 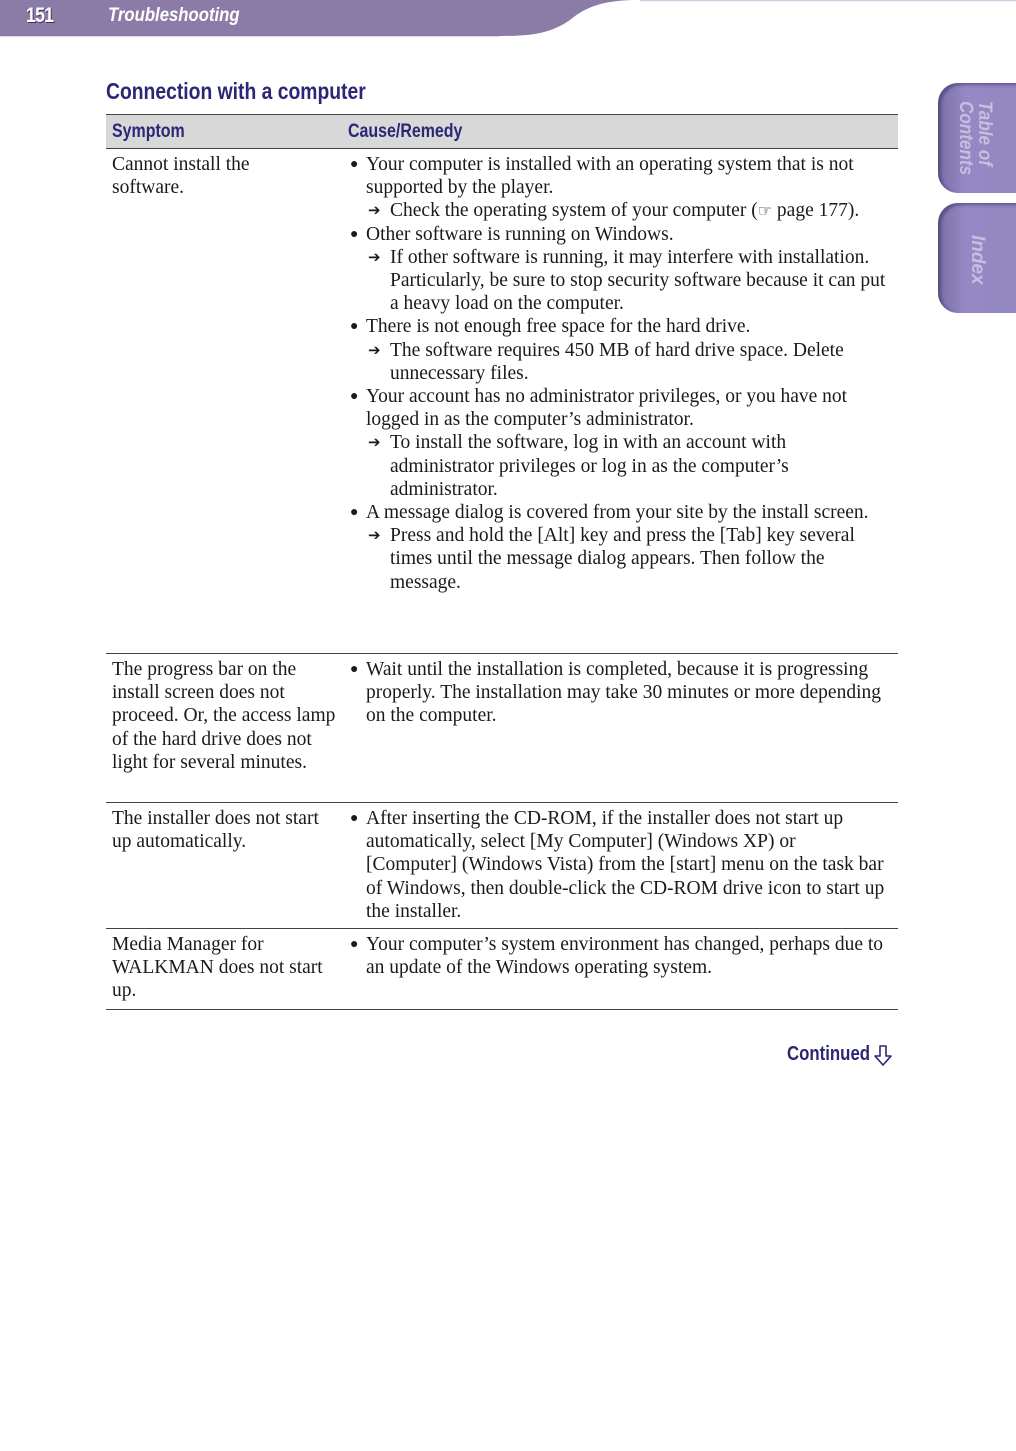 I want to click on continued-link: Continued, so click(x=839, y=1054).